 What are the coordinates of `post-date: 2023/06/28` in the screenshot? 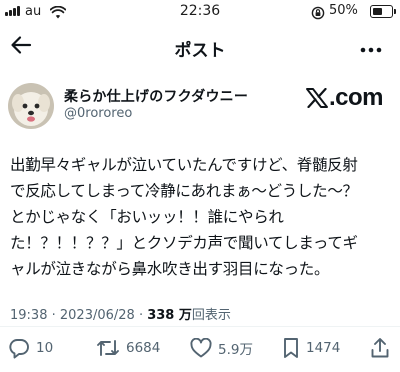 It's located at (97, 315).